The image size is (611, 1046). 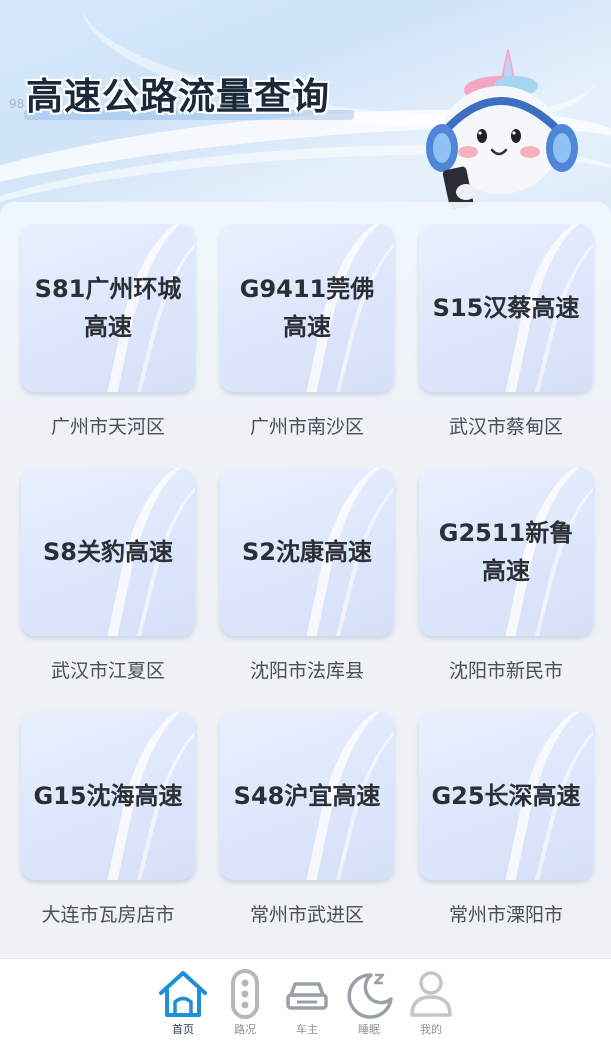 What do you see at coordinates (107, 427) in the screenshot?
I see `road-district: 广州市天河区` at bounding box center [107, 427].